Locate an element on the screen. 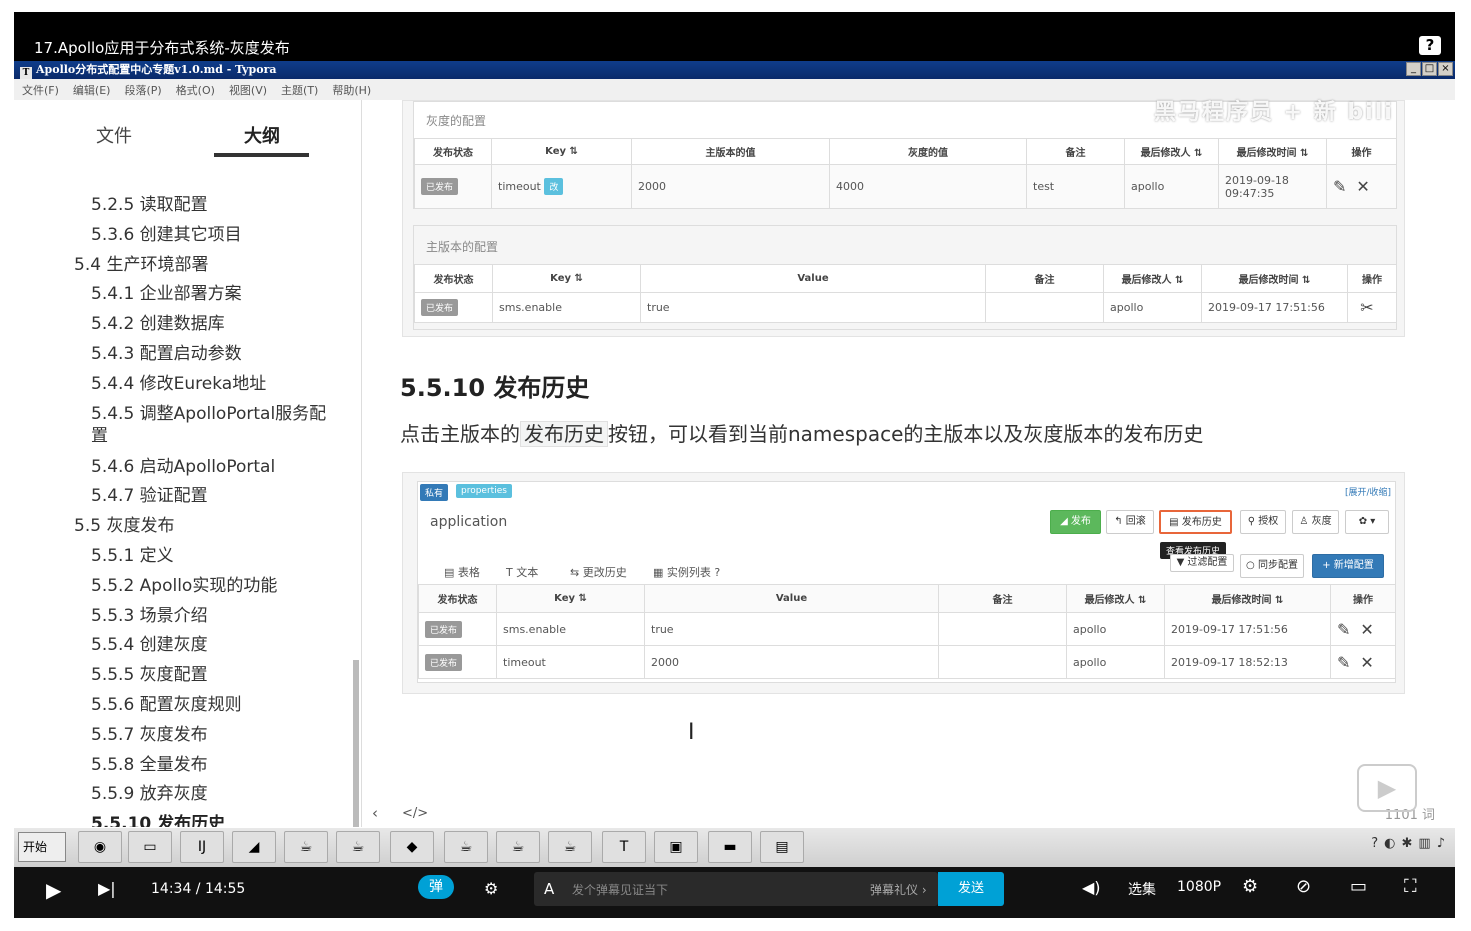 The height and width of the screenshot is (931, 1471). maximize-button: □ is located at coordinates (1429, 69).